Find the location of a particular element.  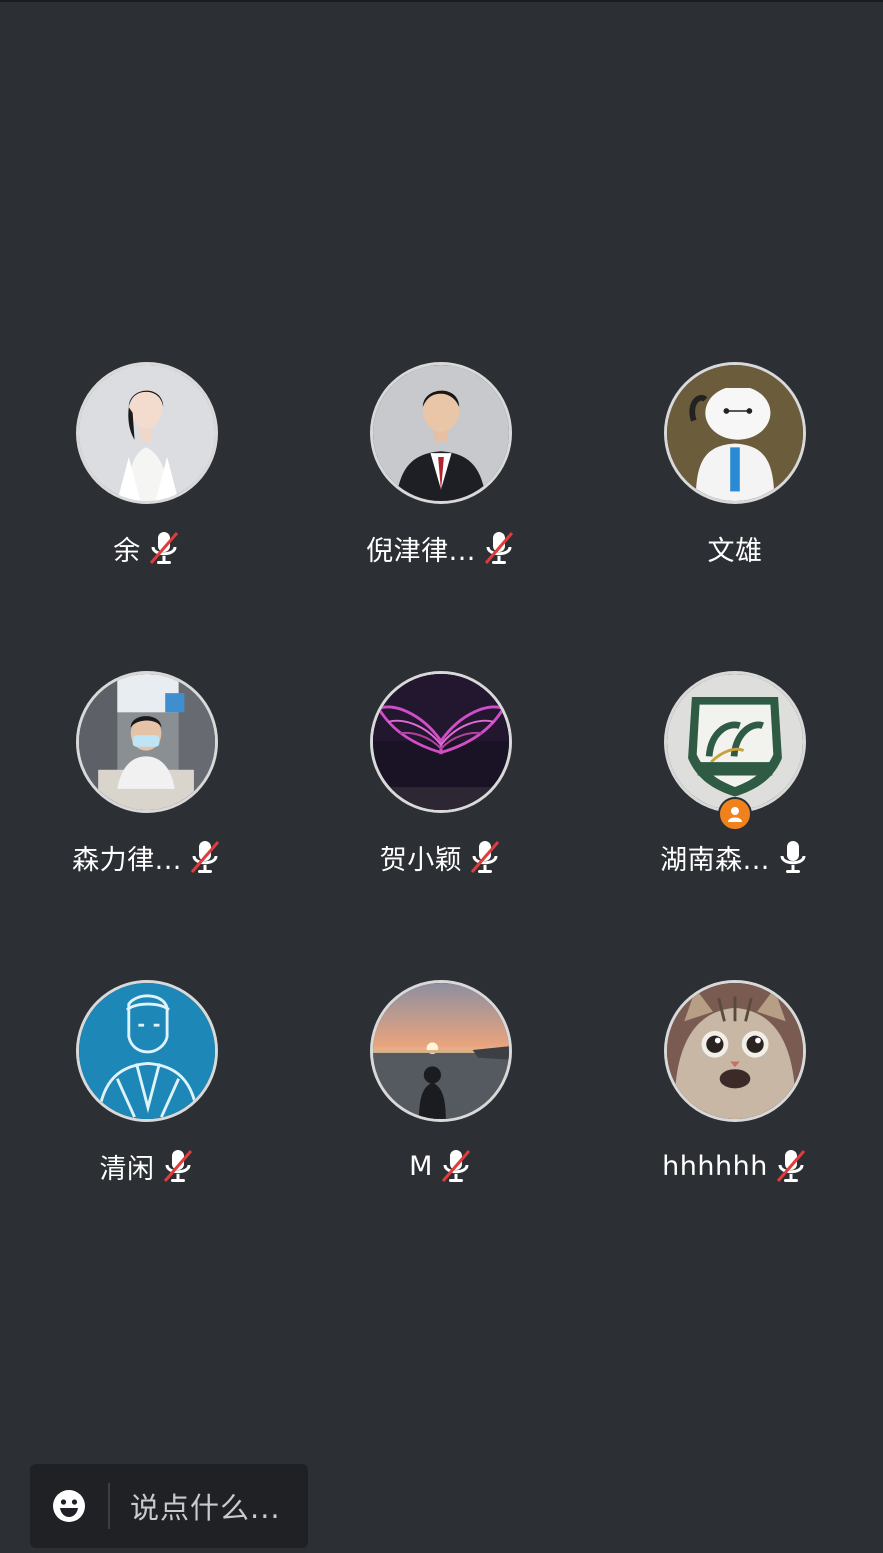

participant-name: 贺小颖 is located at coordinates (421, 860).